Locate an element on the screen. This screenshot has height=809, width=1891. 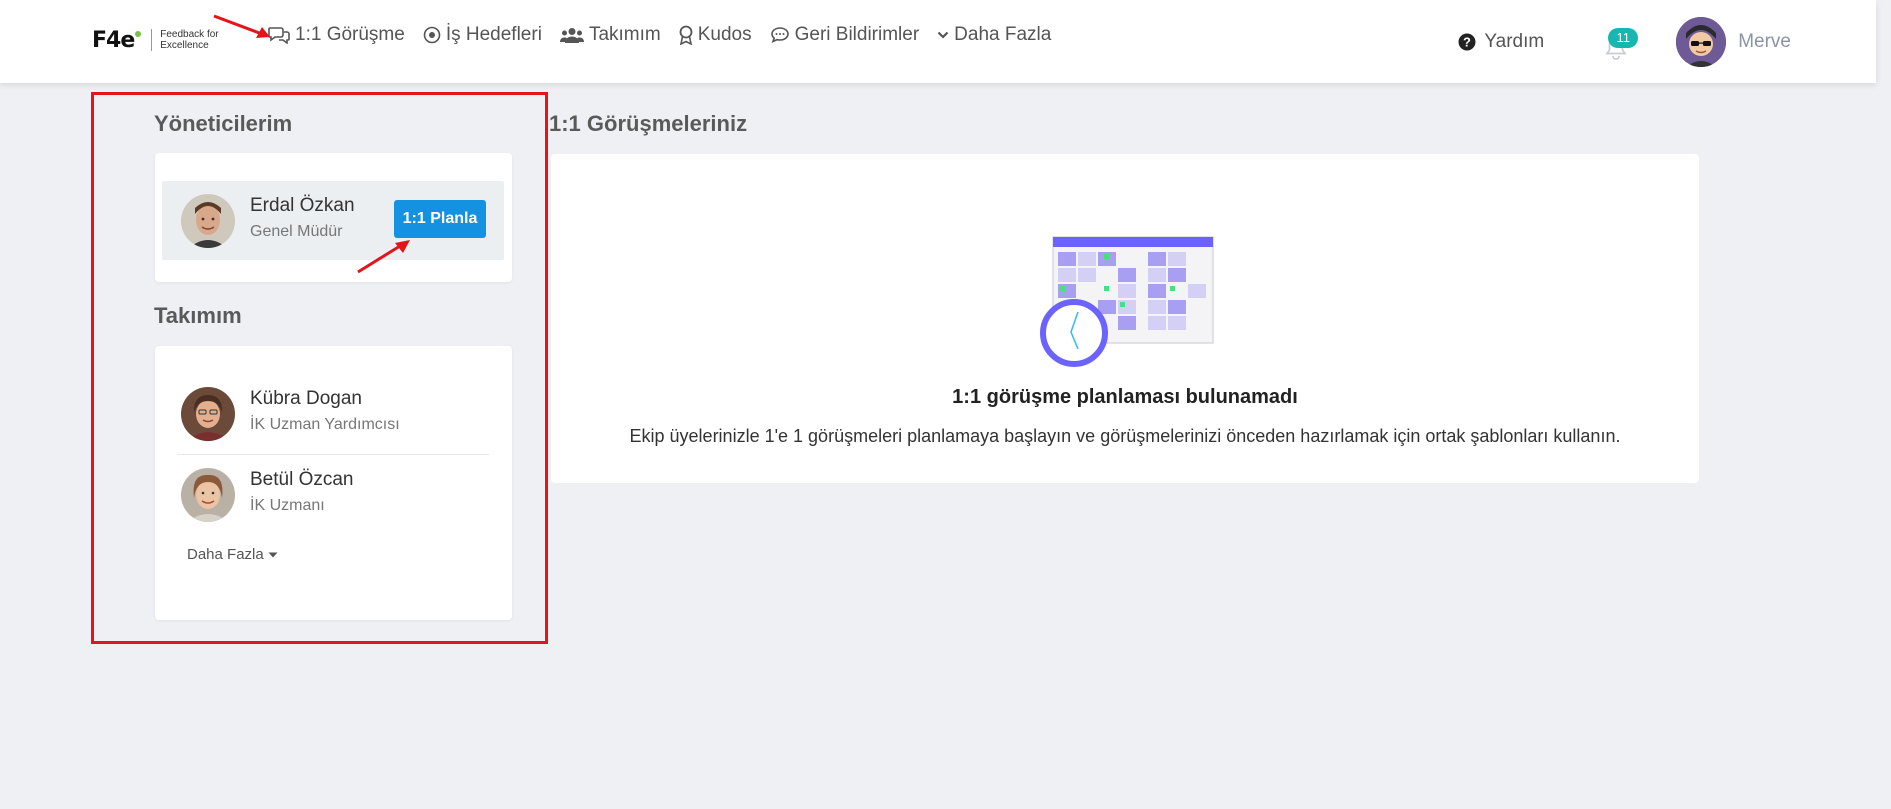
calendar-clock-illustration is located at coordinates (1127, 301).